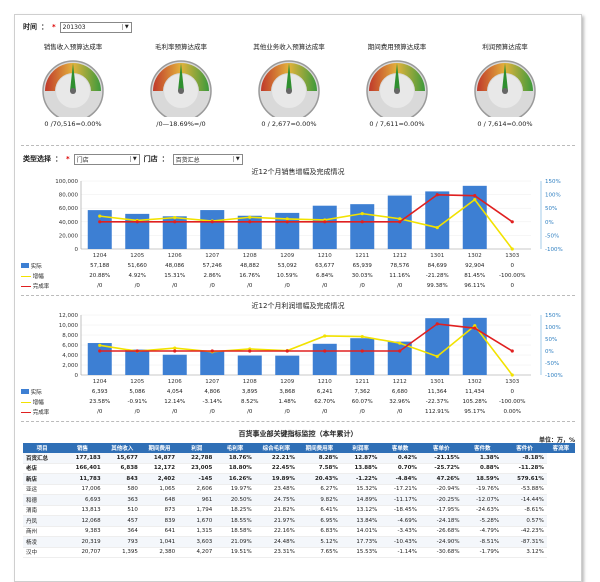 This screenshot has height=582, width=600. Describe the element at coordinates (512, 266) in the screenshot. I see `data-label: 0` at that location.